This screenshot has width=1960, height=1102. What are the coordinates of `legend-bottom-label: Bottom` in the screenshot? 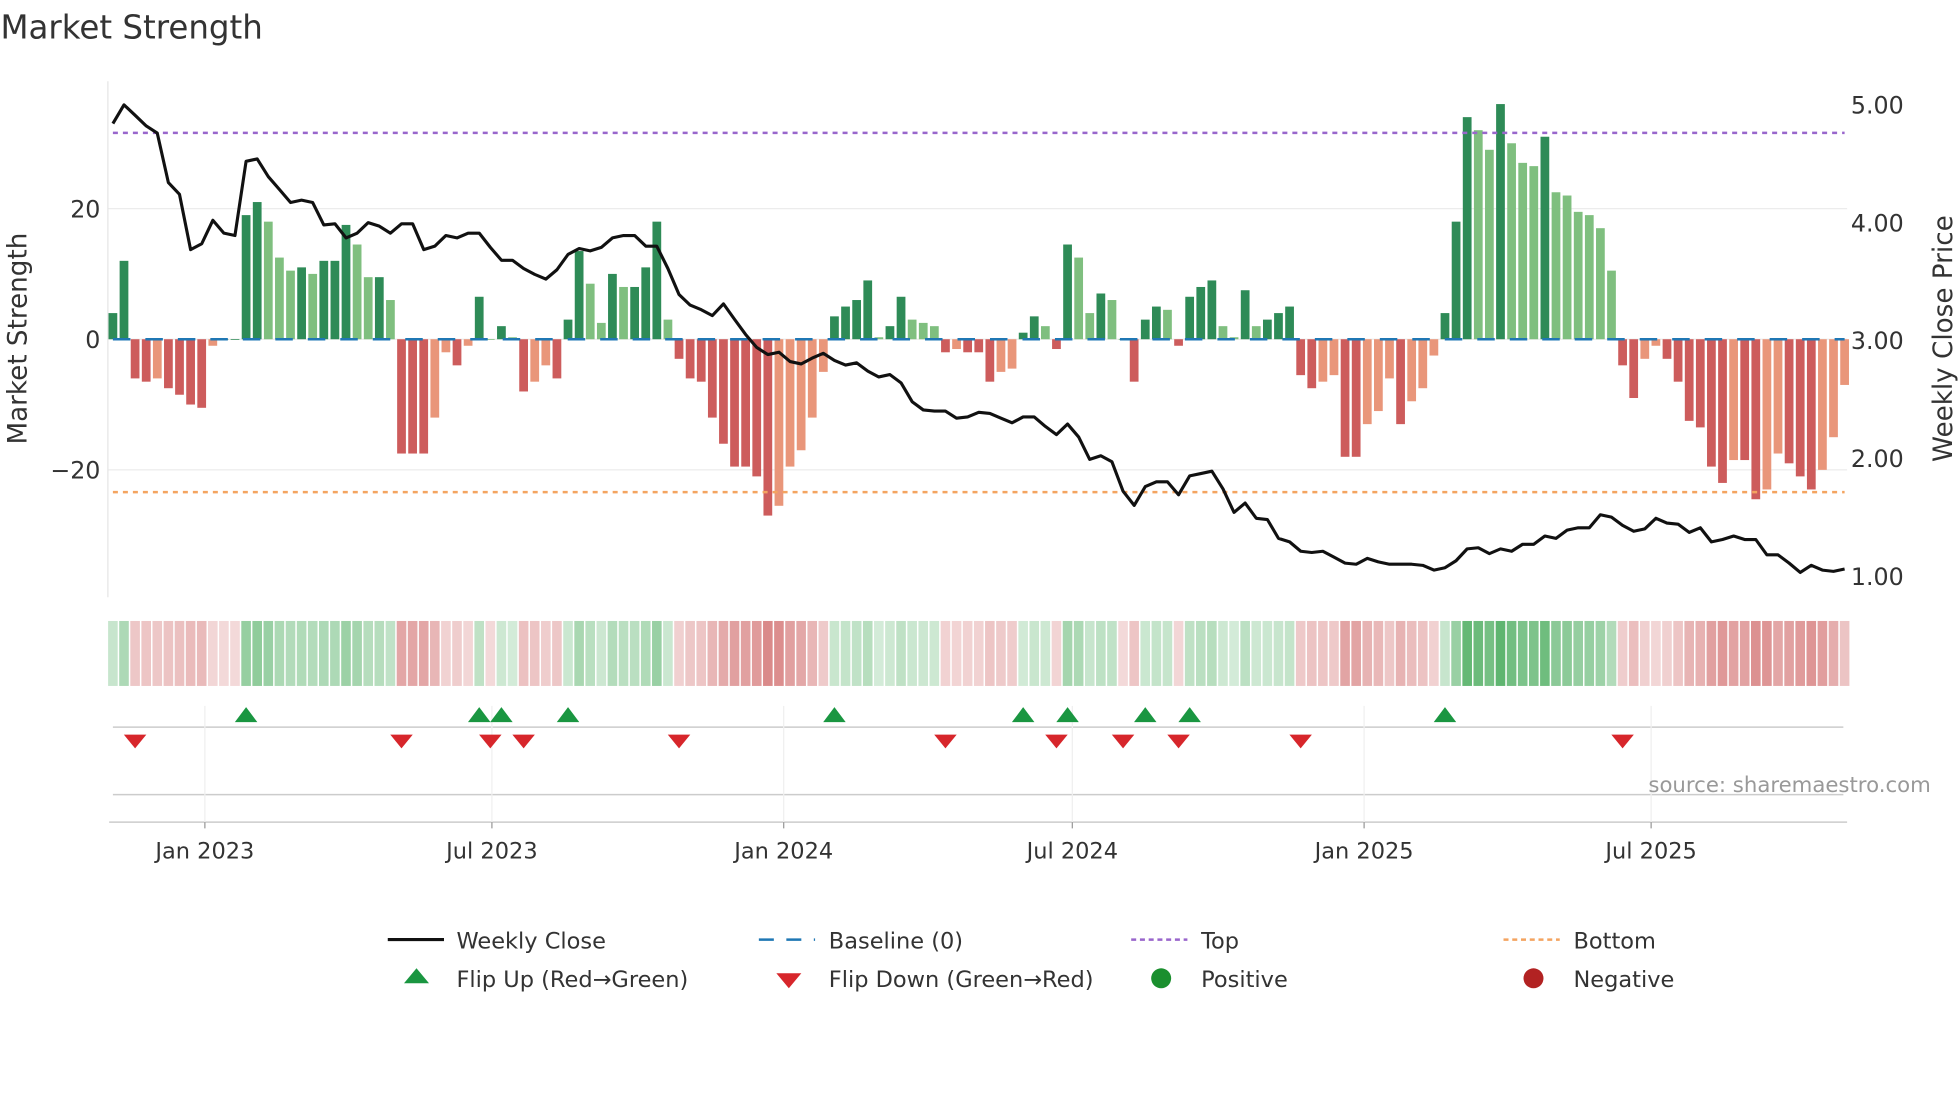 It's located at (1614, 941).